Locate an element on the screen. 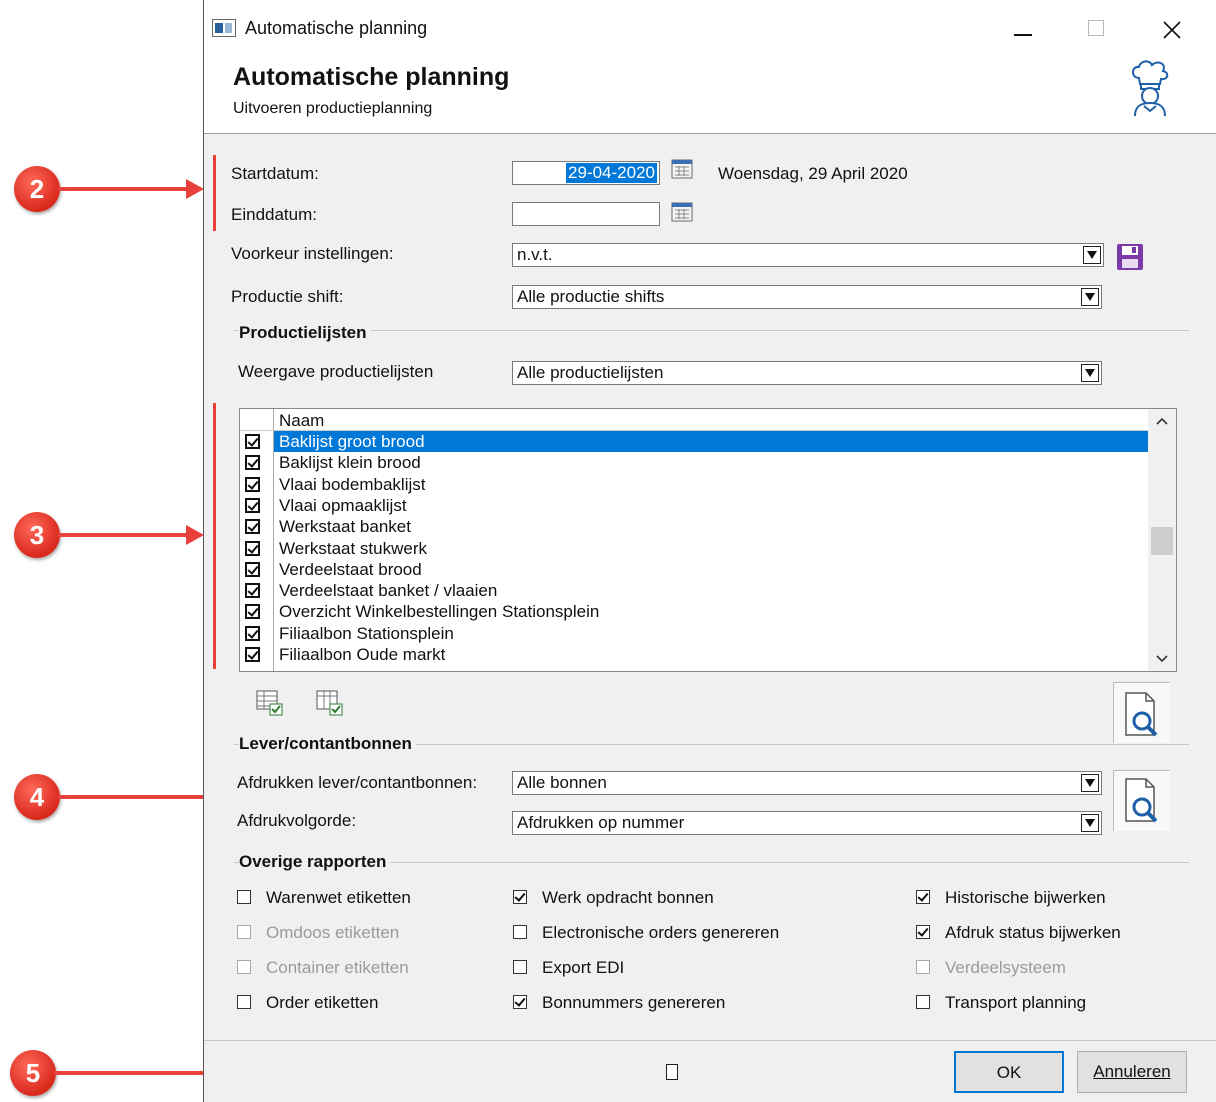  table-row: Baklijst klein brood is located at coordinates (350, 462).